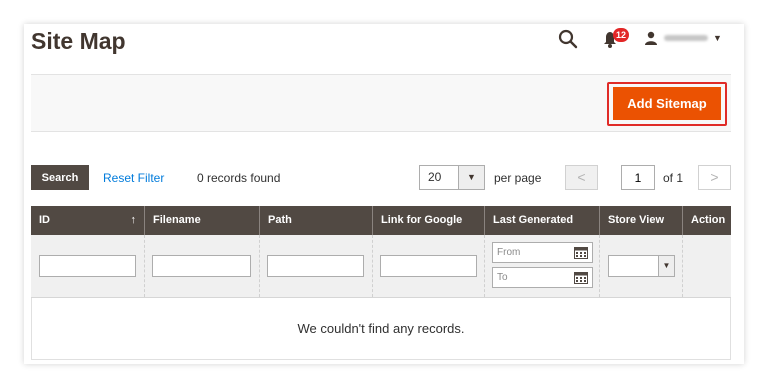  Describe the element at coordinates (316, 220) in the screenshot. I see `column-header-path: Path` at that location.